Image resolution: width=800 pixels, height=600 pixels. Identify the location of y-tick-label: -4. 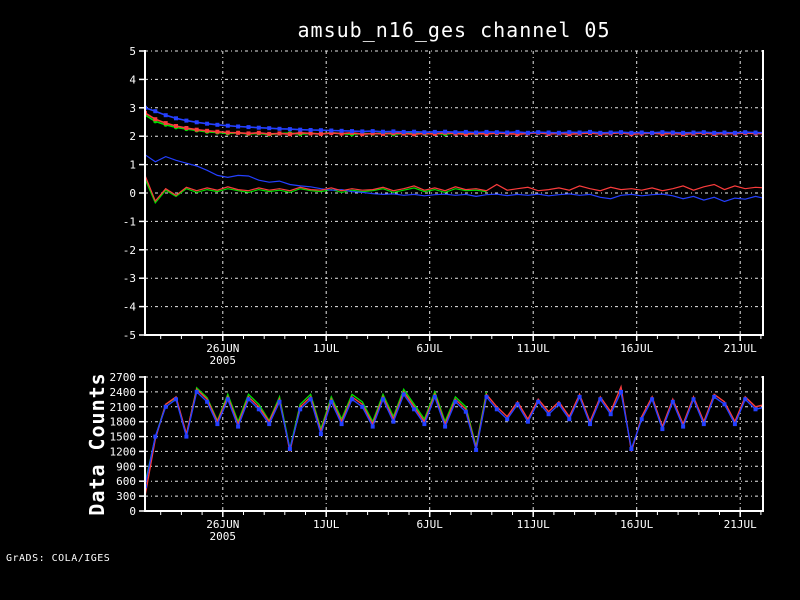
(130, 307).